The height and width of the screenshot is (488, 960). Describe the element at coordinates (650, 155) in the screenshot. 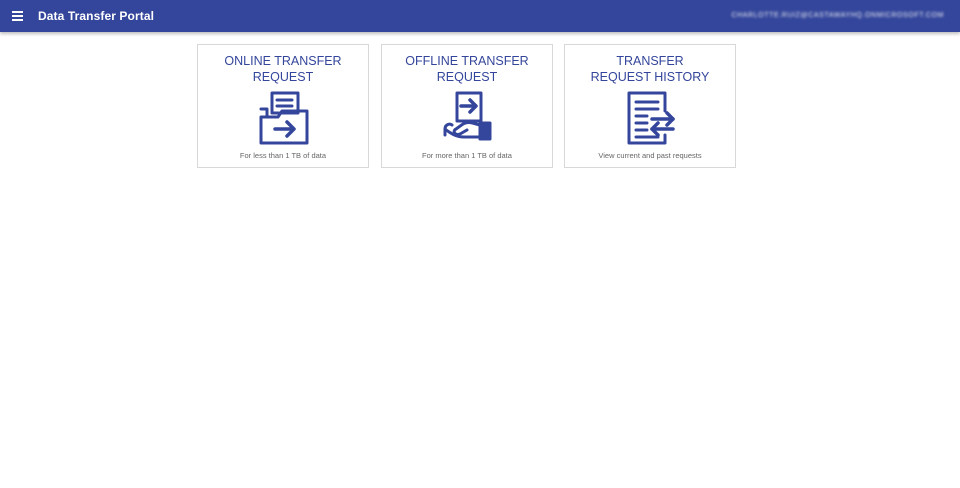

I see `card-subtitle: View current and past requests` at that location.